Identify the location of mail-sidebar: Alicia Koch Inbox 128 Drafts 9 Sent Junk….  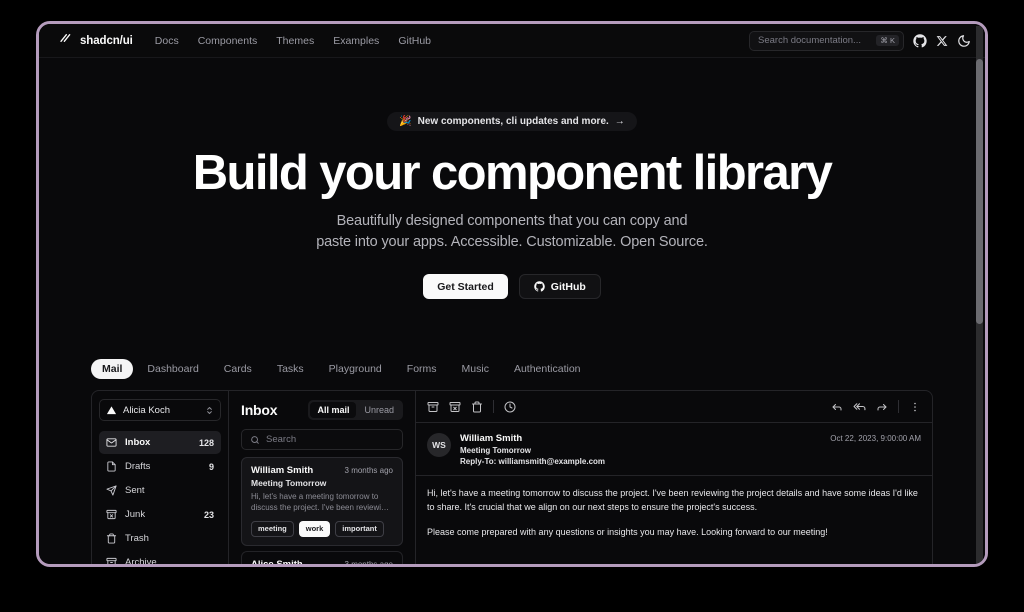
(160, 477).